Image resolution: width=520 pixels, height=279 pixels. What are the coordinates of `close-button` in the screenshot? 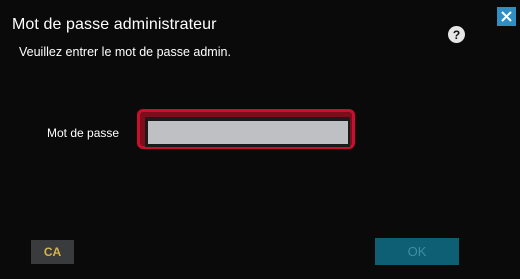 It's located at (506, 16).